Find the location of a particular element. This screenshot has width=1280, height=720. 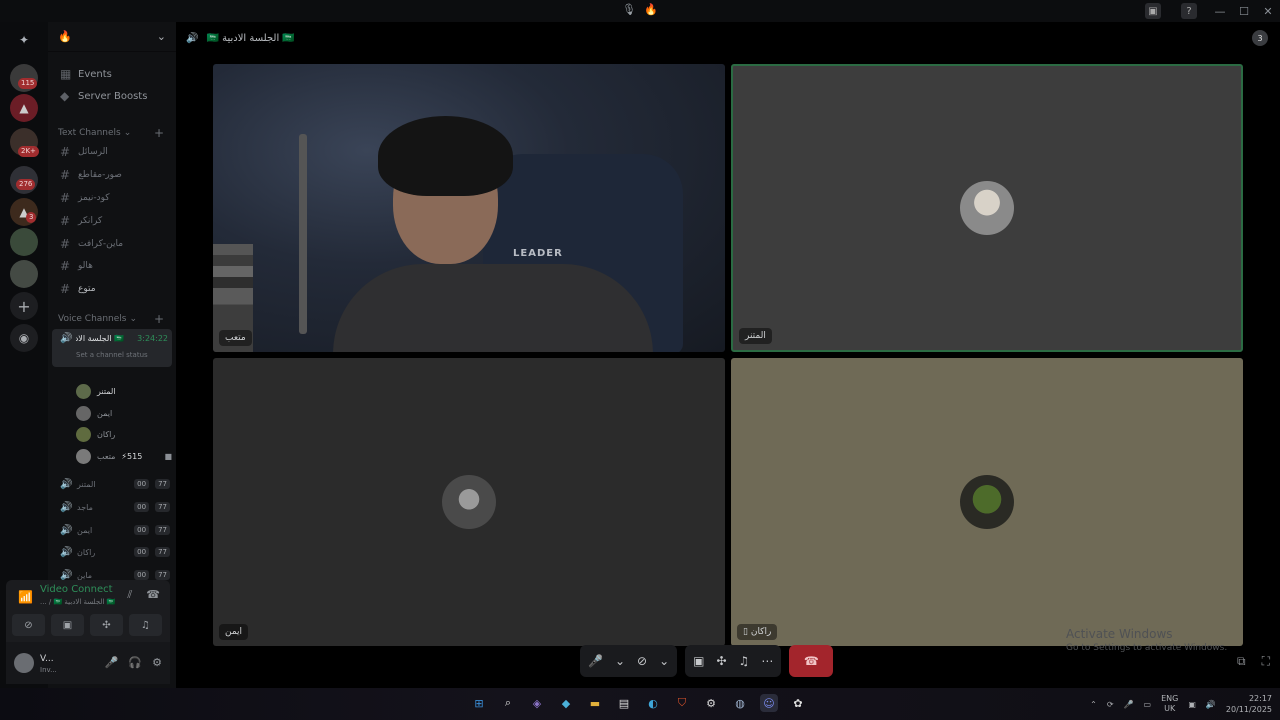

text-channel: # الرسائل is located at coordinates (112, 152).